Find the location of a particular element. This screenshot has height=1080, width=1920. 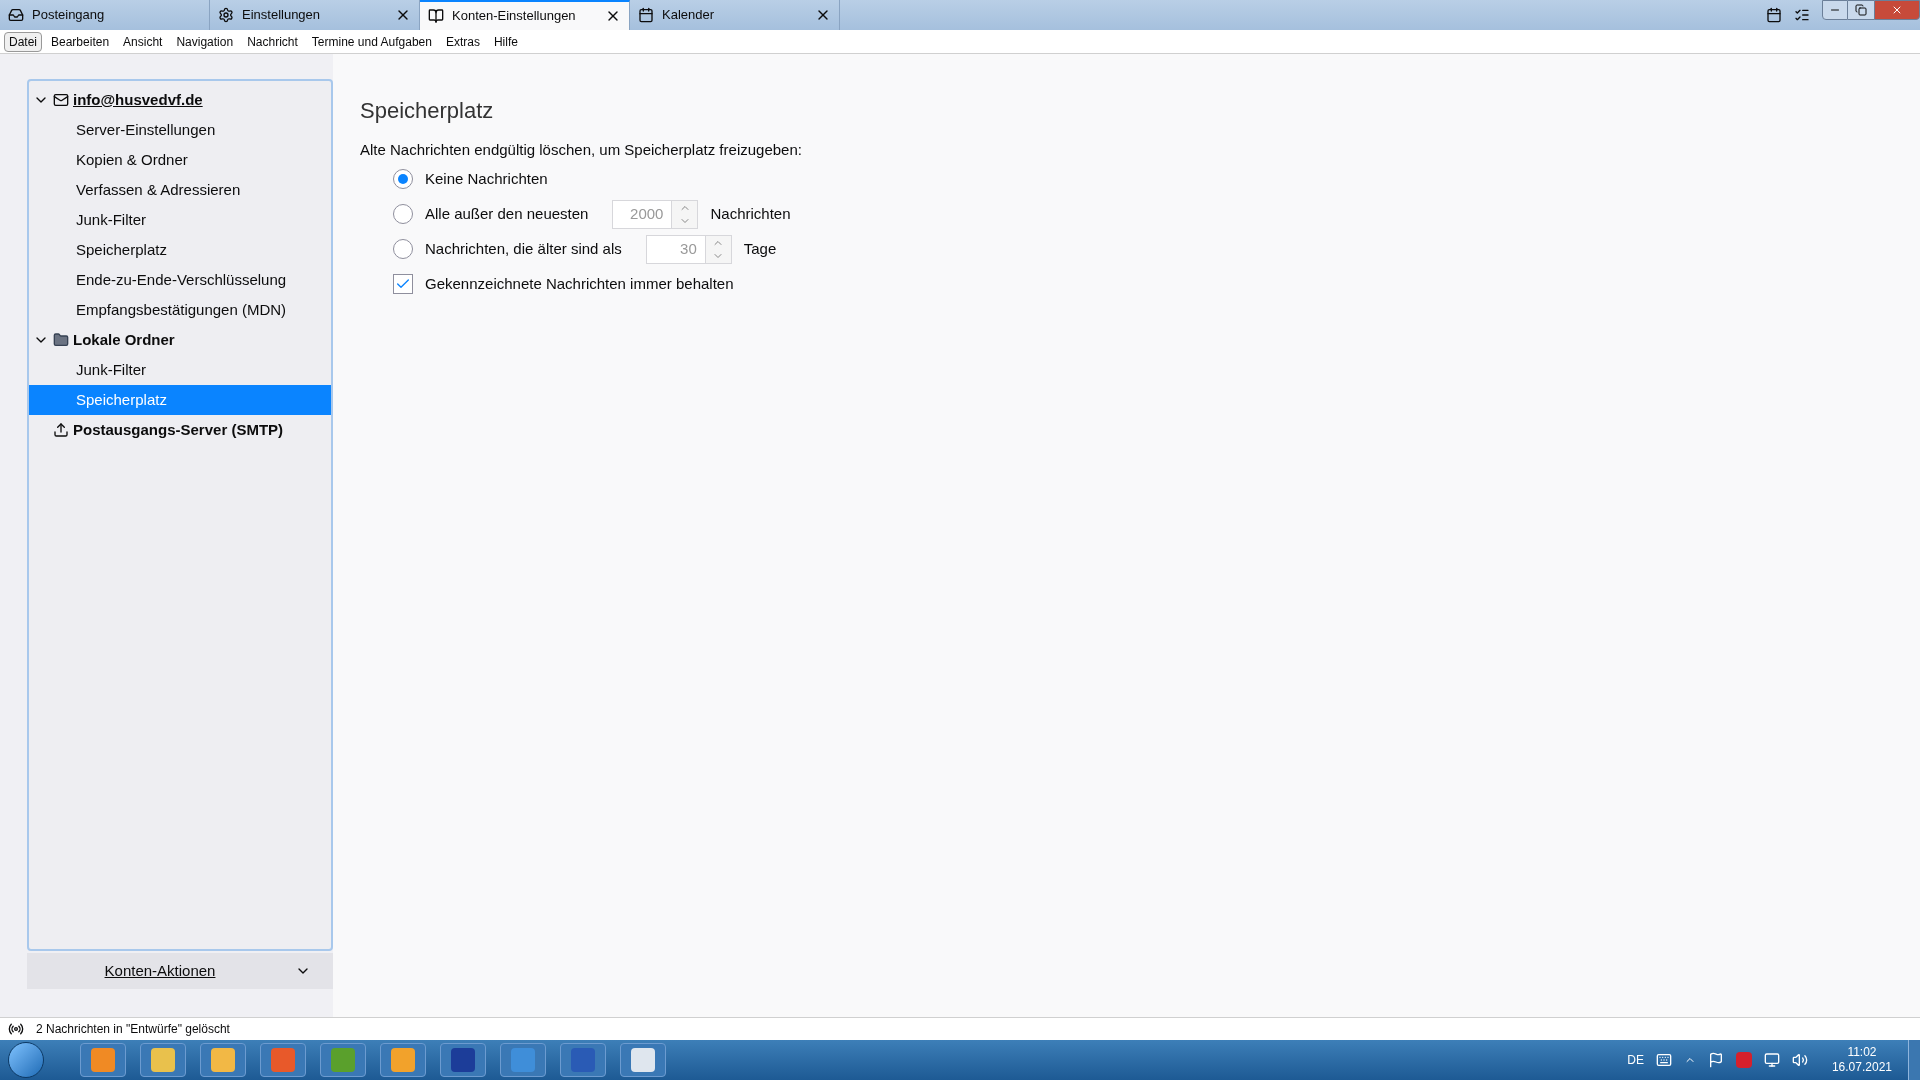

network-icon is located at coordinates (1771, 1060).